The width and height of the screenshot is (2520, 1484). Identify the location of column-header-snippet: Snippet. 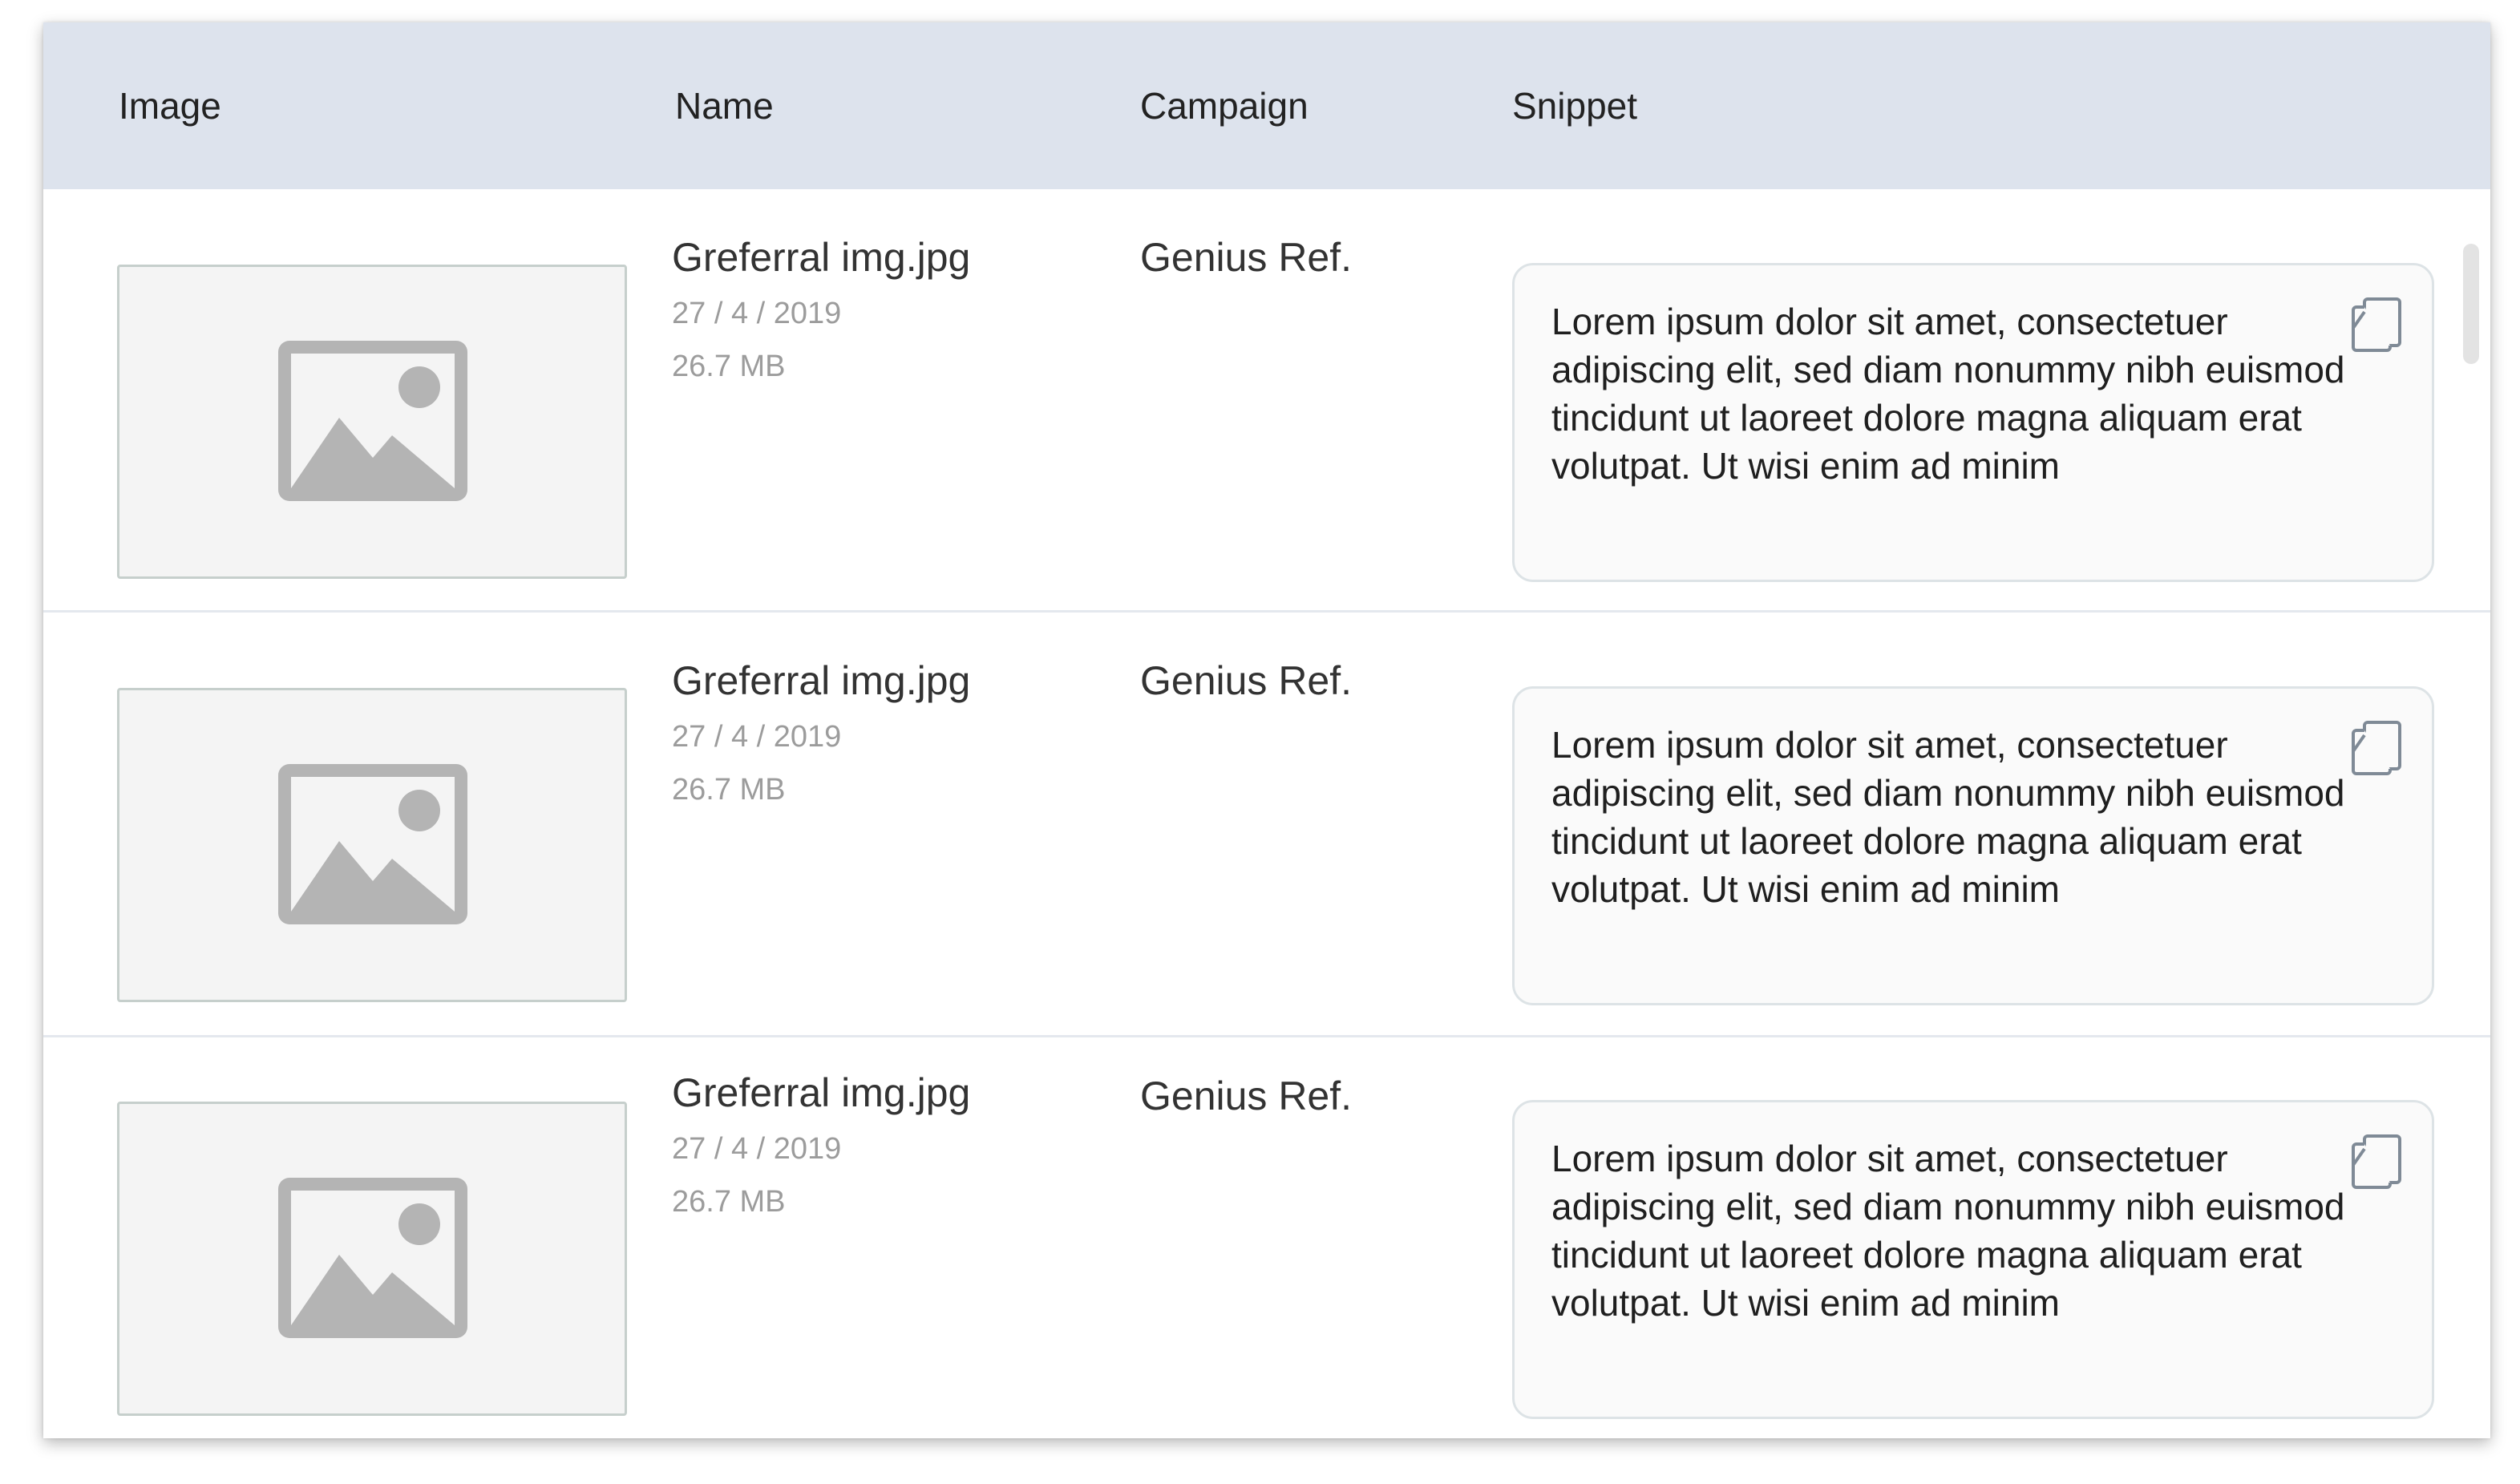
(1574, 106).